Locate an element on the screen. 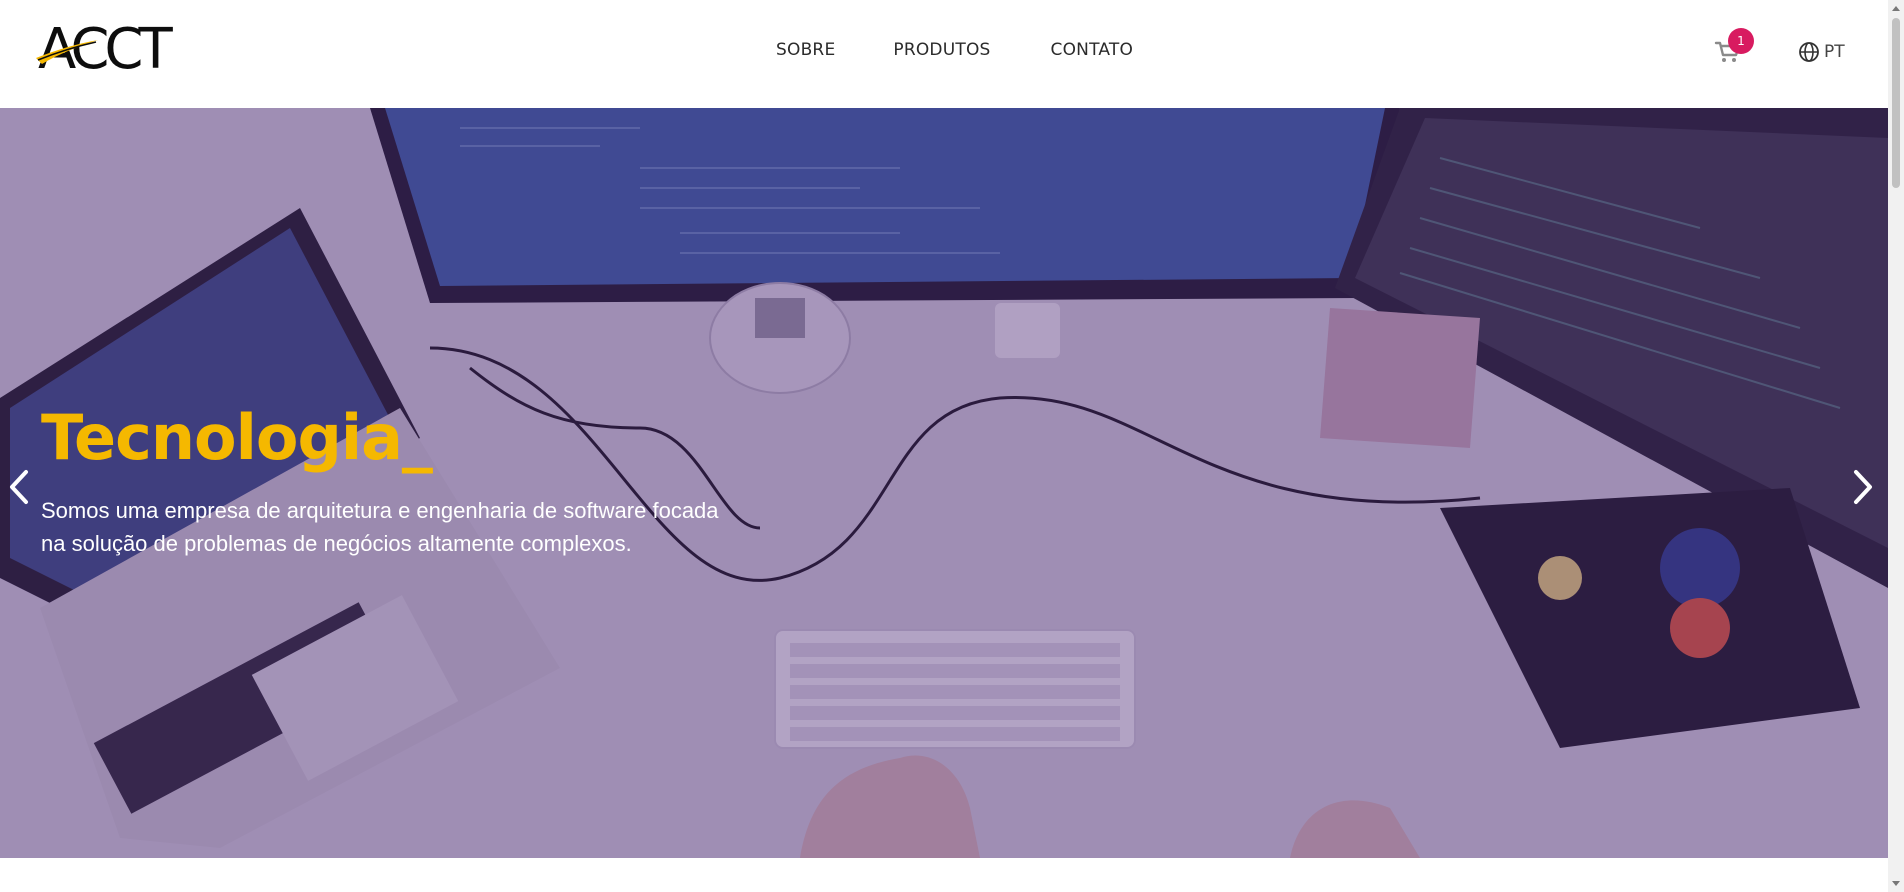 The image size is (1904, 892). logo-text: ACCT is located at coordinates (106, 48).